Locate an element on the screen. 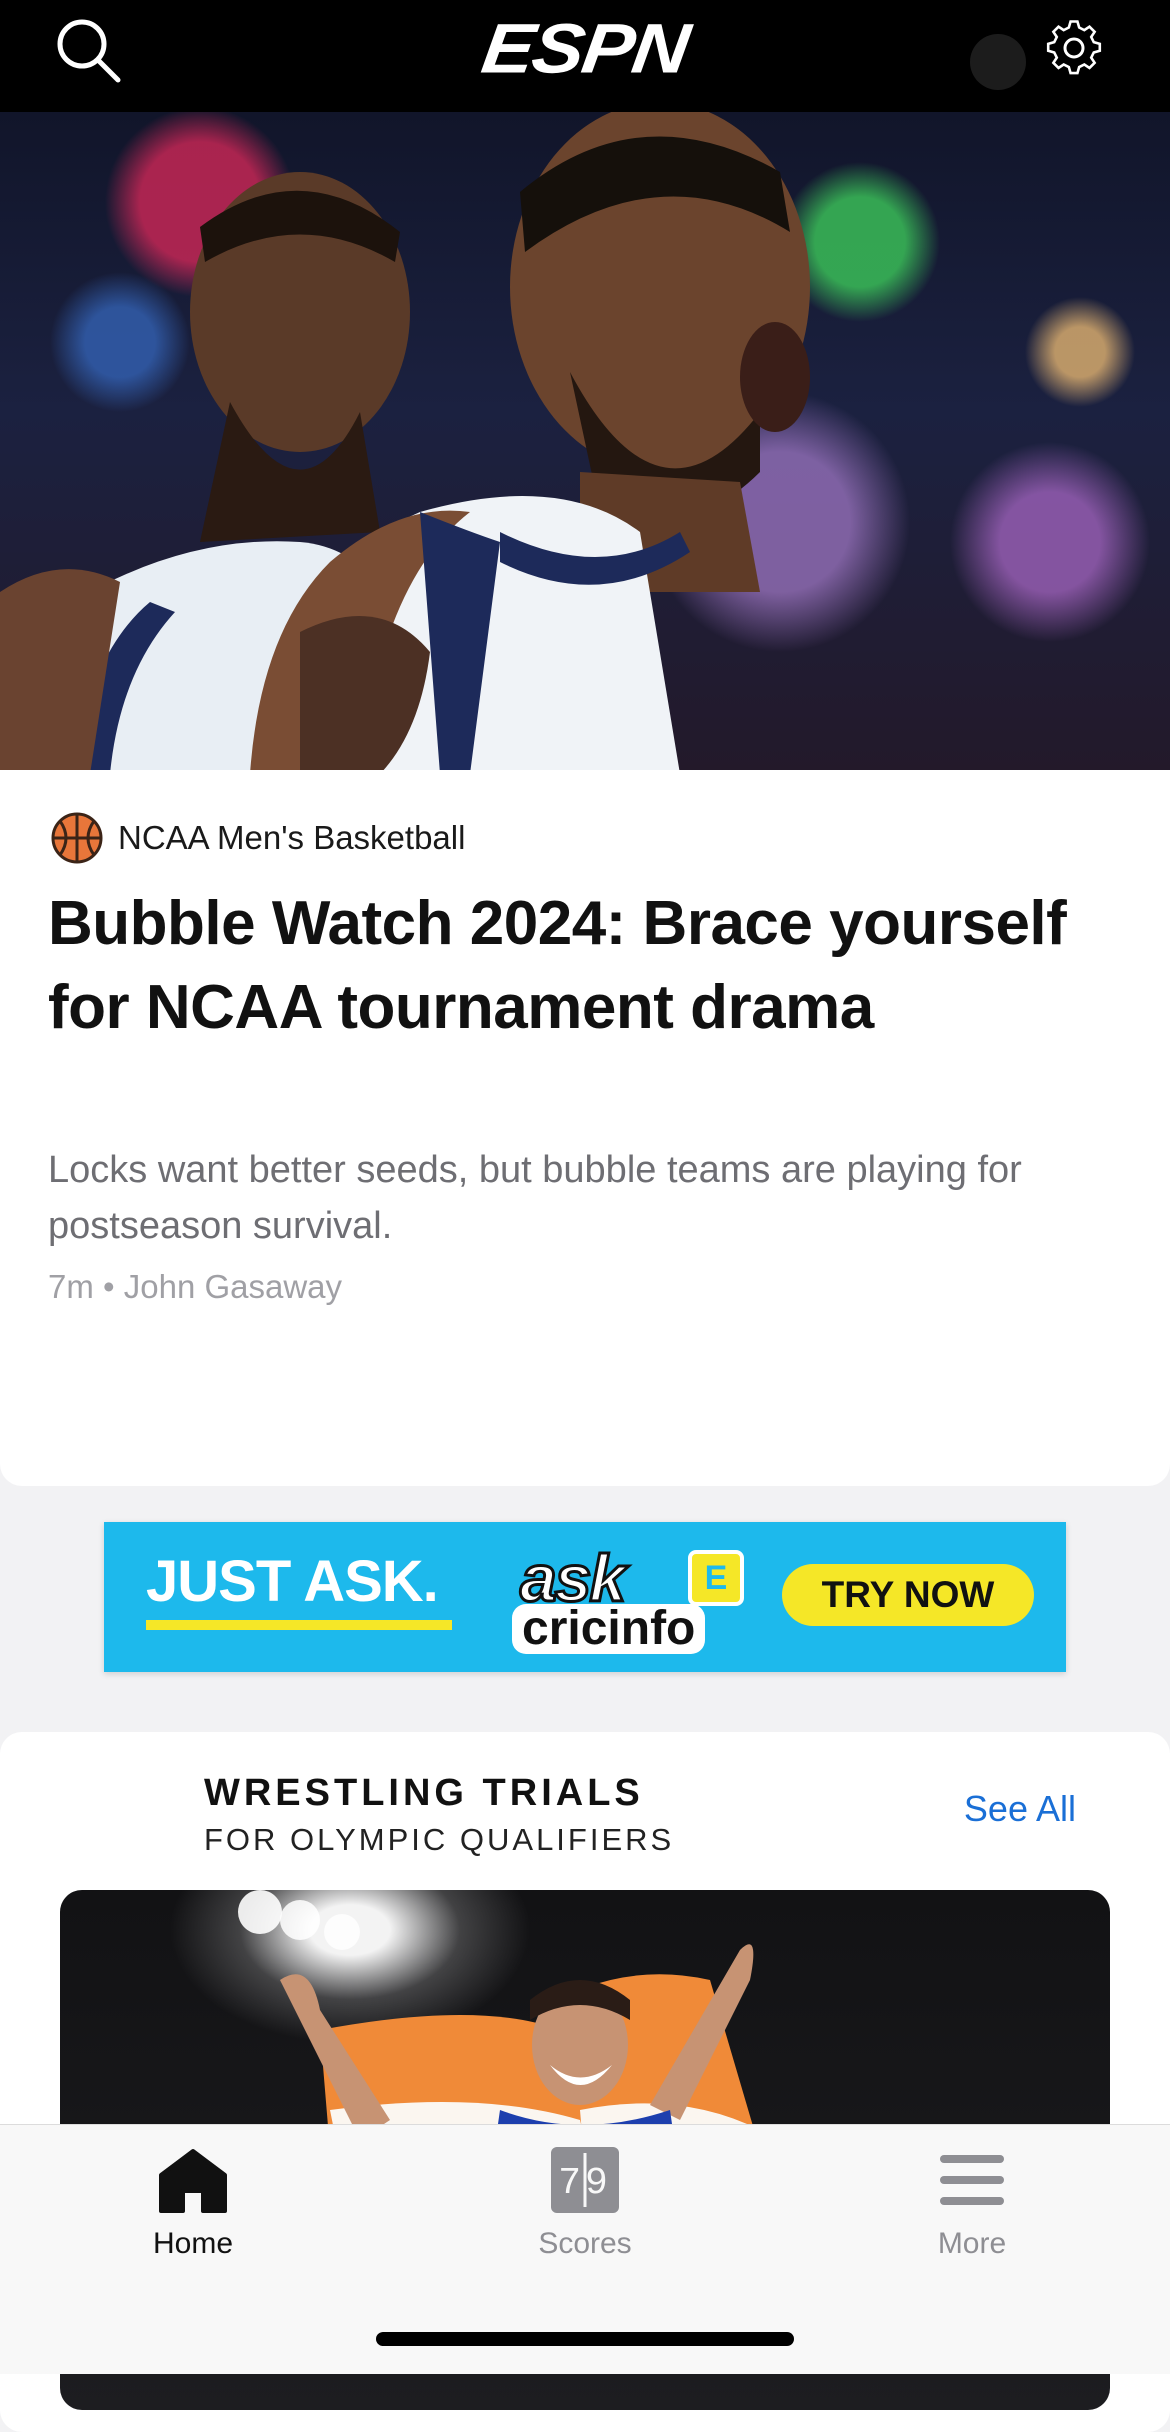 The image size is (1170, 2432). ad-banner: JUST ASK. ask E cricinfo TRY NOW is located at coordinates (585, 1597).